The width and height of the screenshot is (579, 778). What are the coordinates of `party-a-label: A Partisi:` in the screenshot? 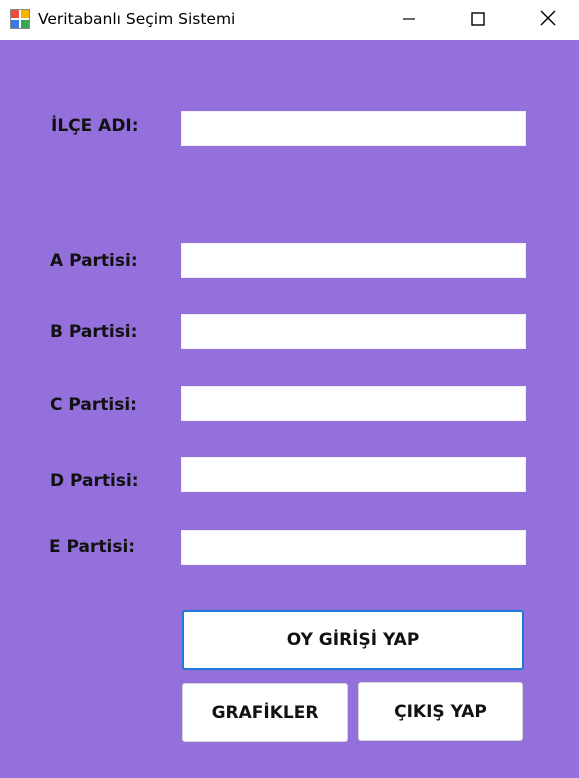 It's located at (94, 261).